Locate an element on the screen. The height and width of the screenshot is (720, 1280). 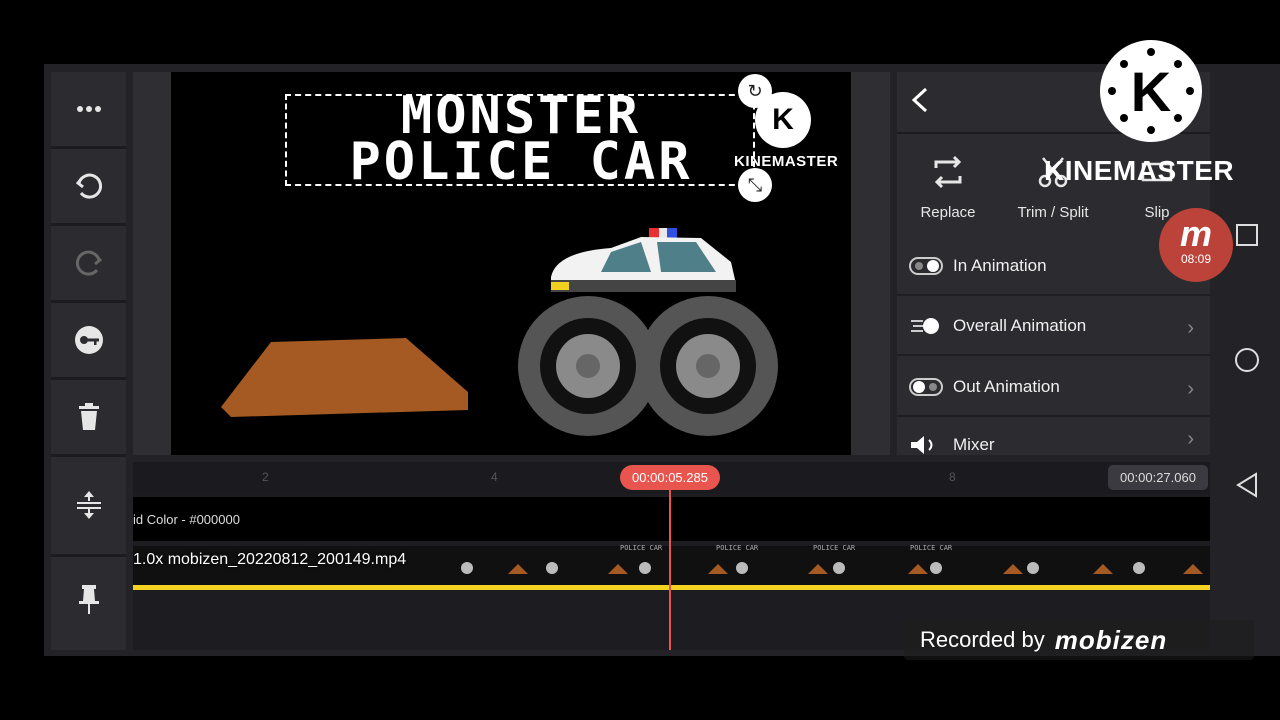
more-button is located at coordinates (88, 109).